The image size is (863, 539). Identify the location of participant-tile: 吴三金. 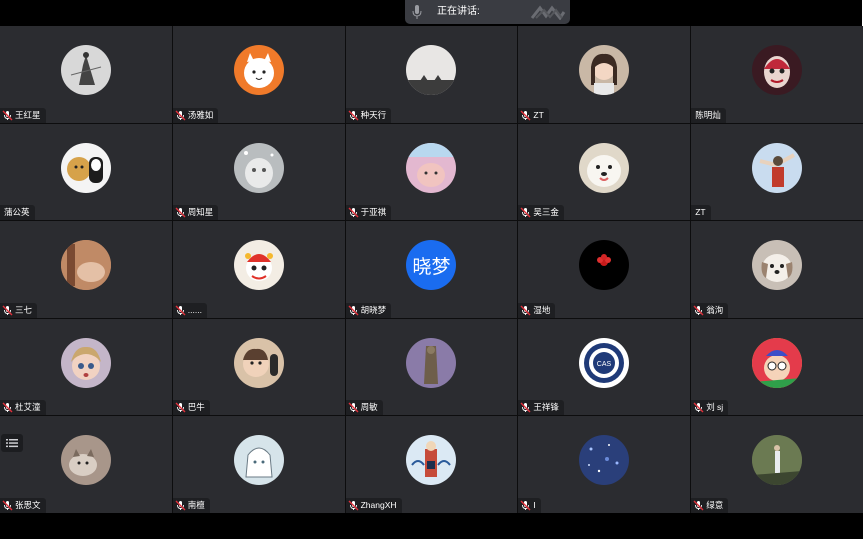
(604, 172).